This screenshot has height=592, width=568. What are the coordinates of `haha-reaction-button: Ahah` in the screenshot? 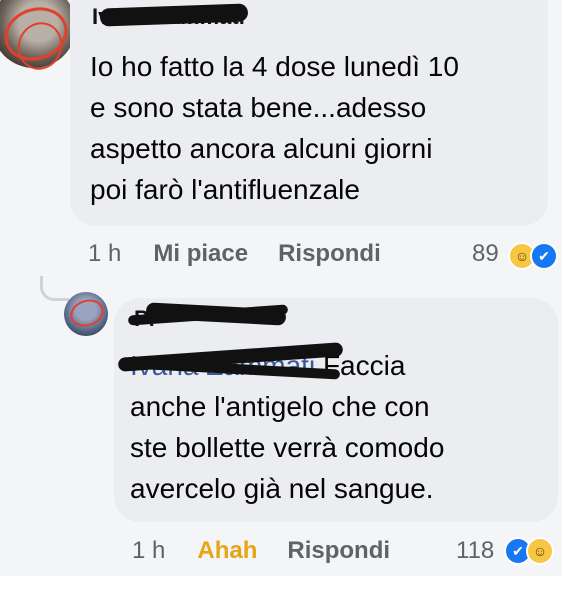 It's located at (227, 551).